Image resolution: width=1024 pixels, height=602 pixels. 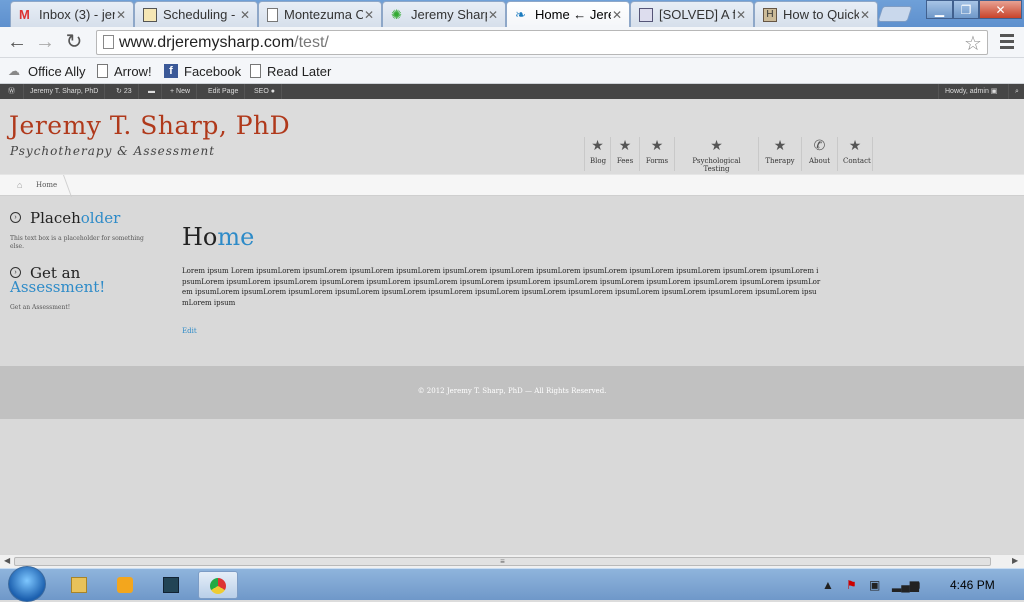 I want to click on gmail-icon: M, so click(x=24, y=14).